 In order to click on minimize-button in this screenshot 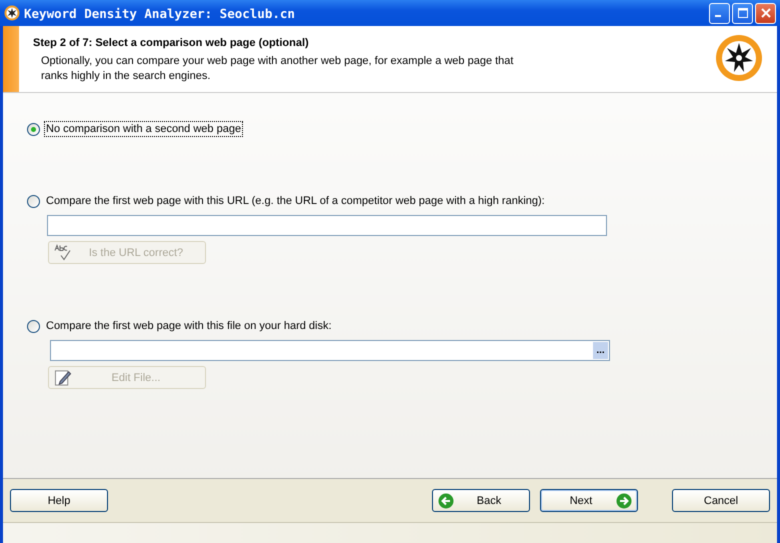, I will do `click(719, 13)`.